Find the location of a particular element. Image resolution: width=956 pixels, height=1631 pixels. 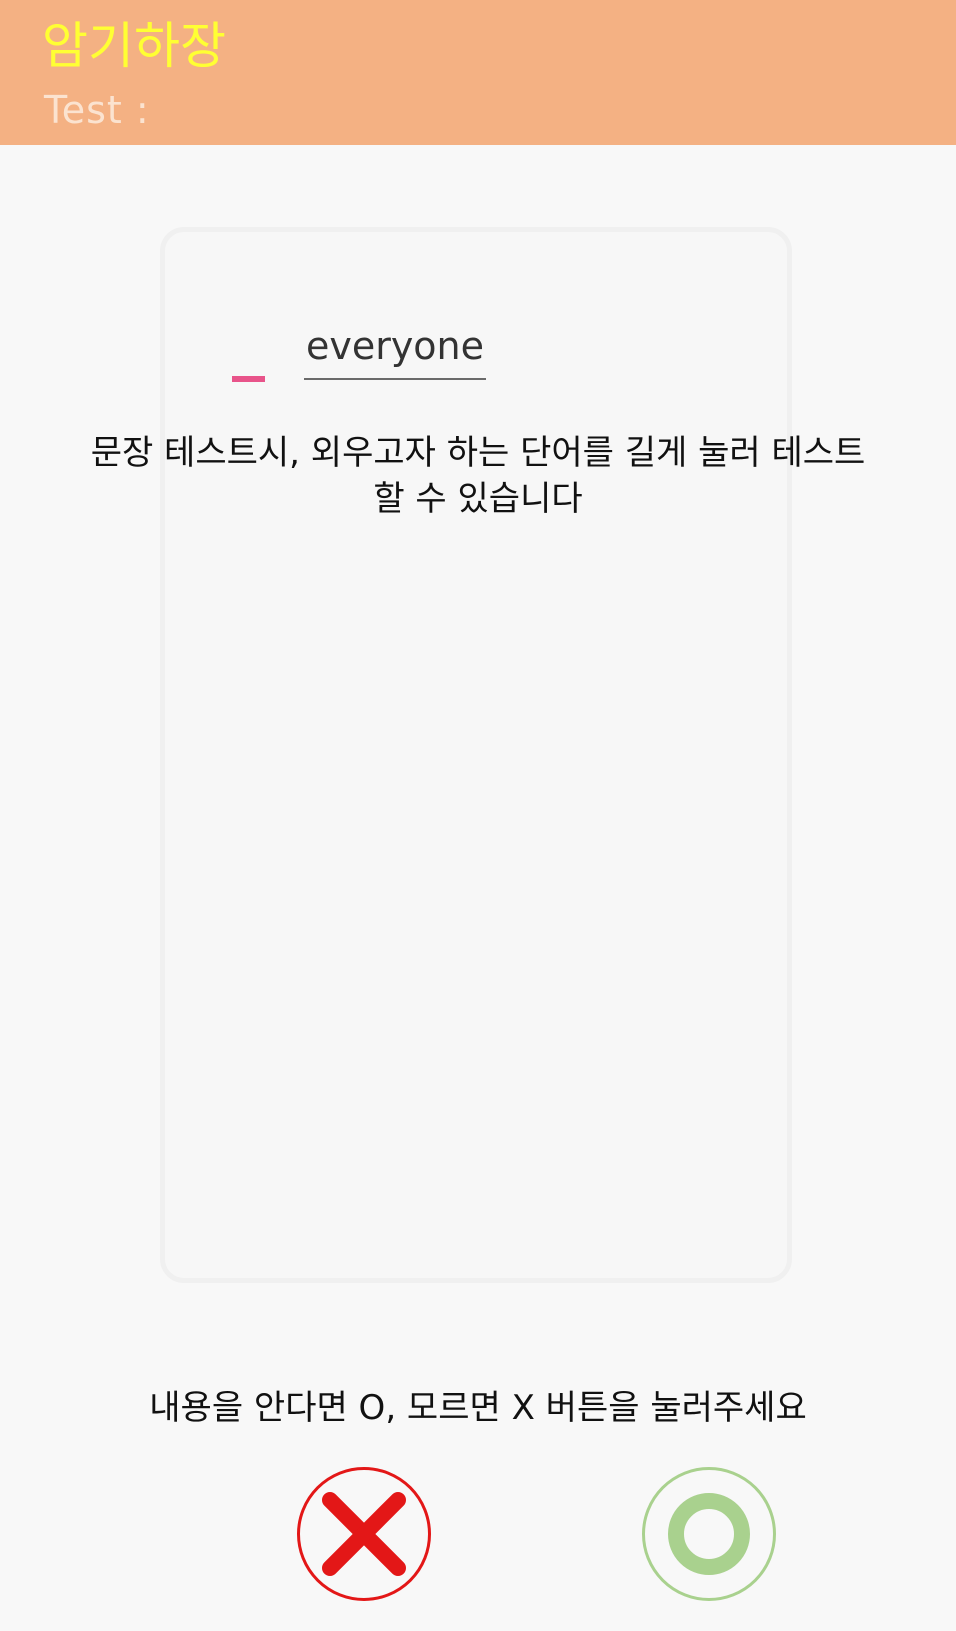

know-button is located at coordinates (709, 1534).